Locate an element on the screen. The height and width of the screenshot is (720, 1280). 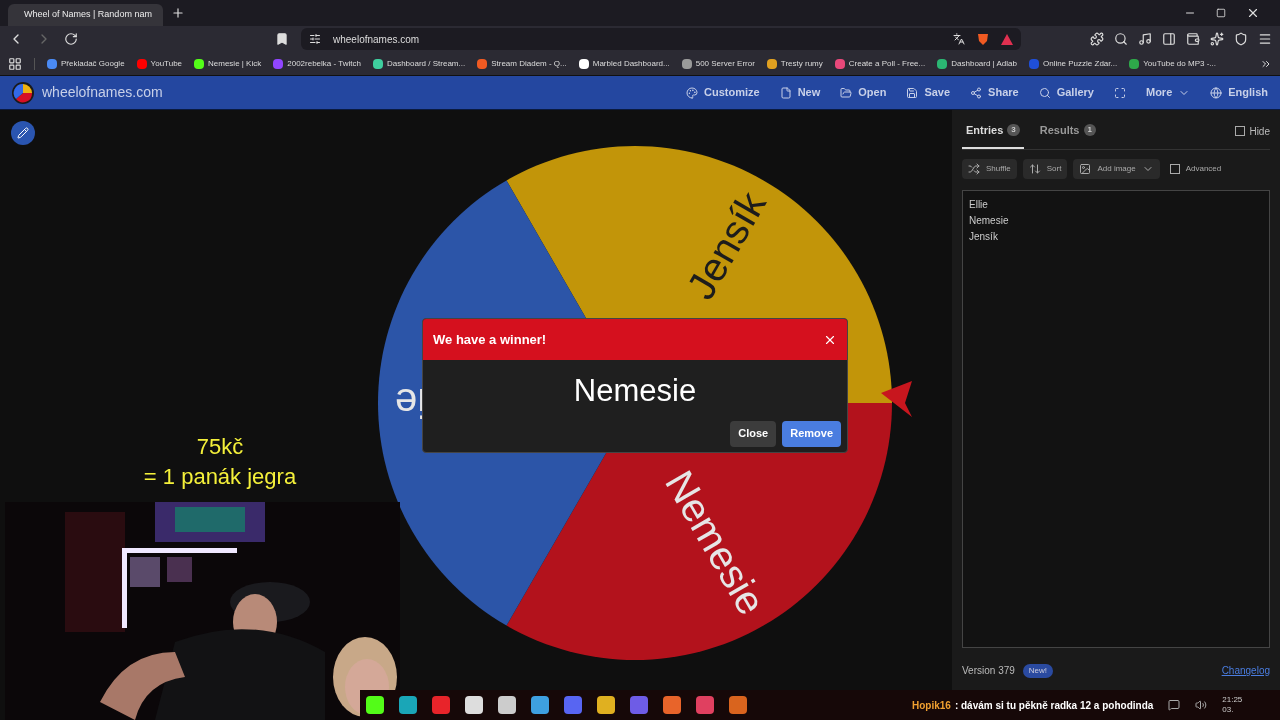
file-icon is located at coordinates (785, 92).